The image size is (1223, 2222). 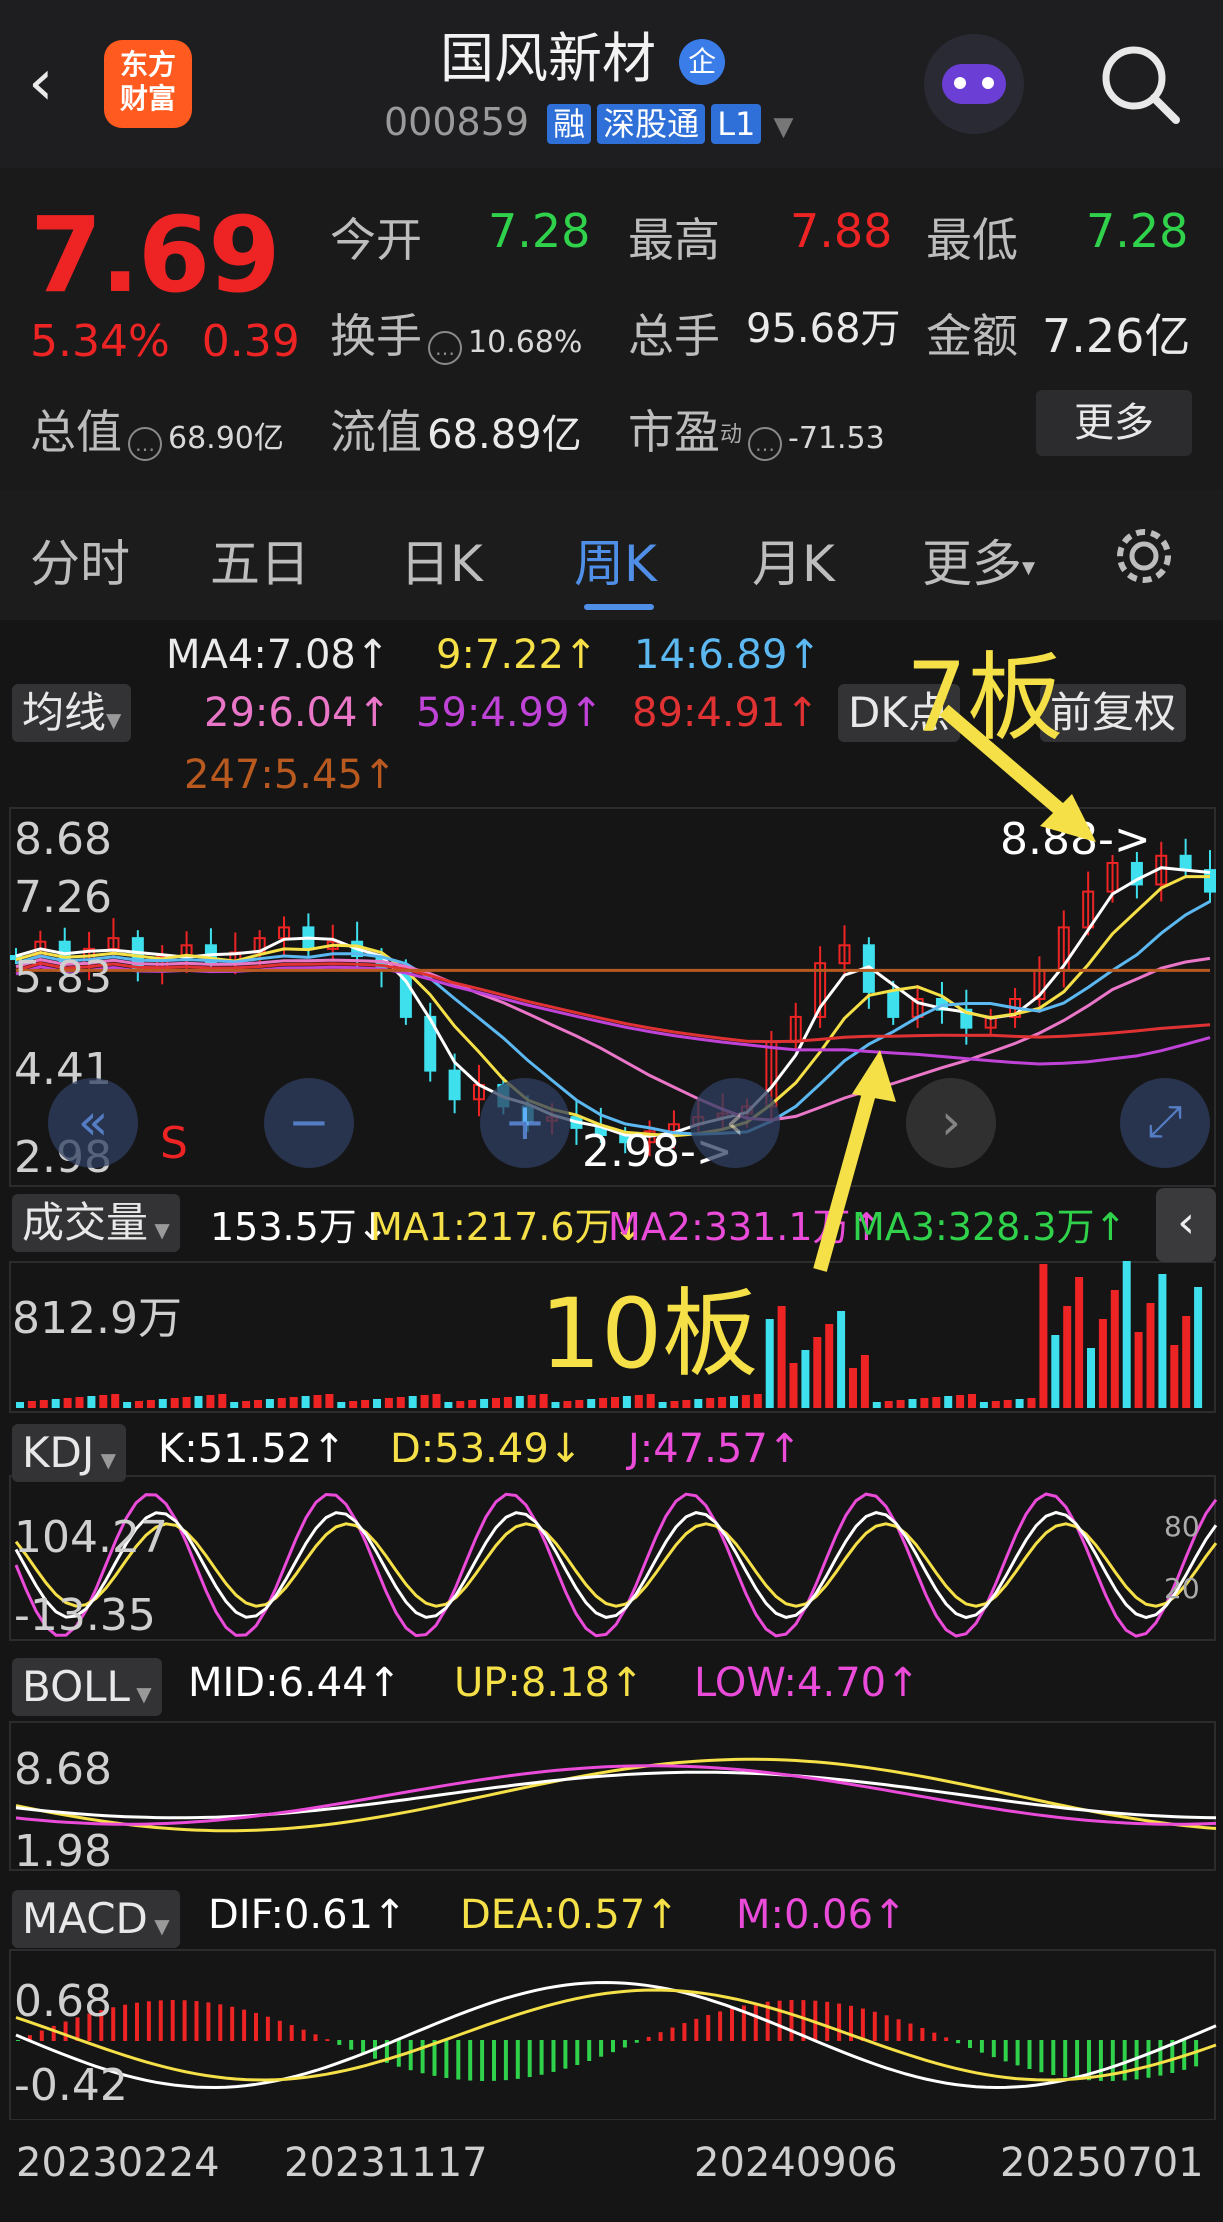 What do you see at coordinates (63, 1851) in the screenshot?
I see `boll-axis-bottom: 1.98` at bounding box center [63, 1851].